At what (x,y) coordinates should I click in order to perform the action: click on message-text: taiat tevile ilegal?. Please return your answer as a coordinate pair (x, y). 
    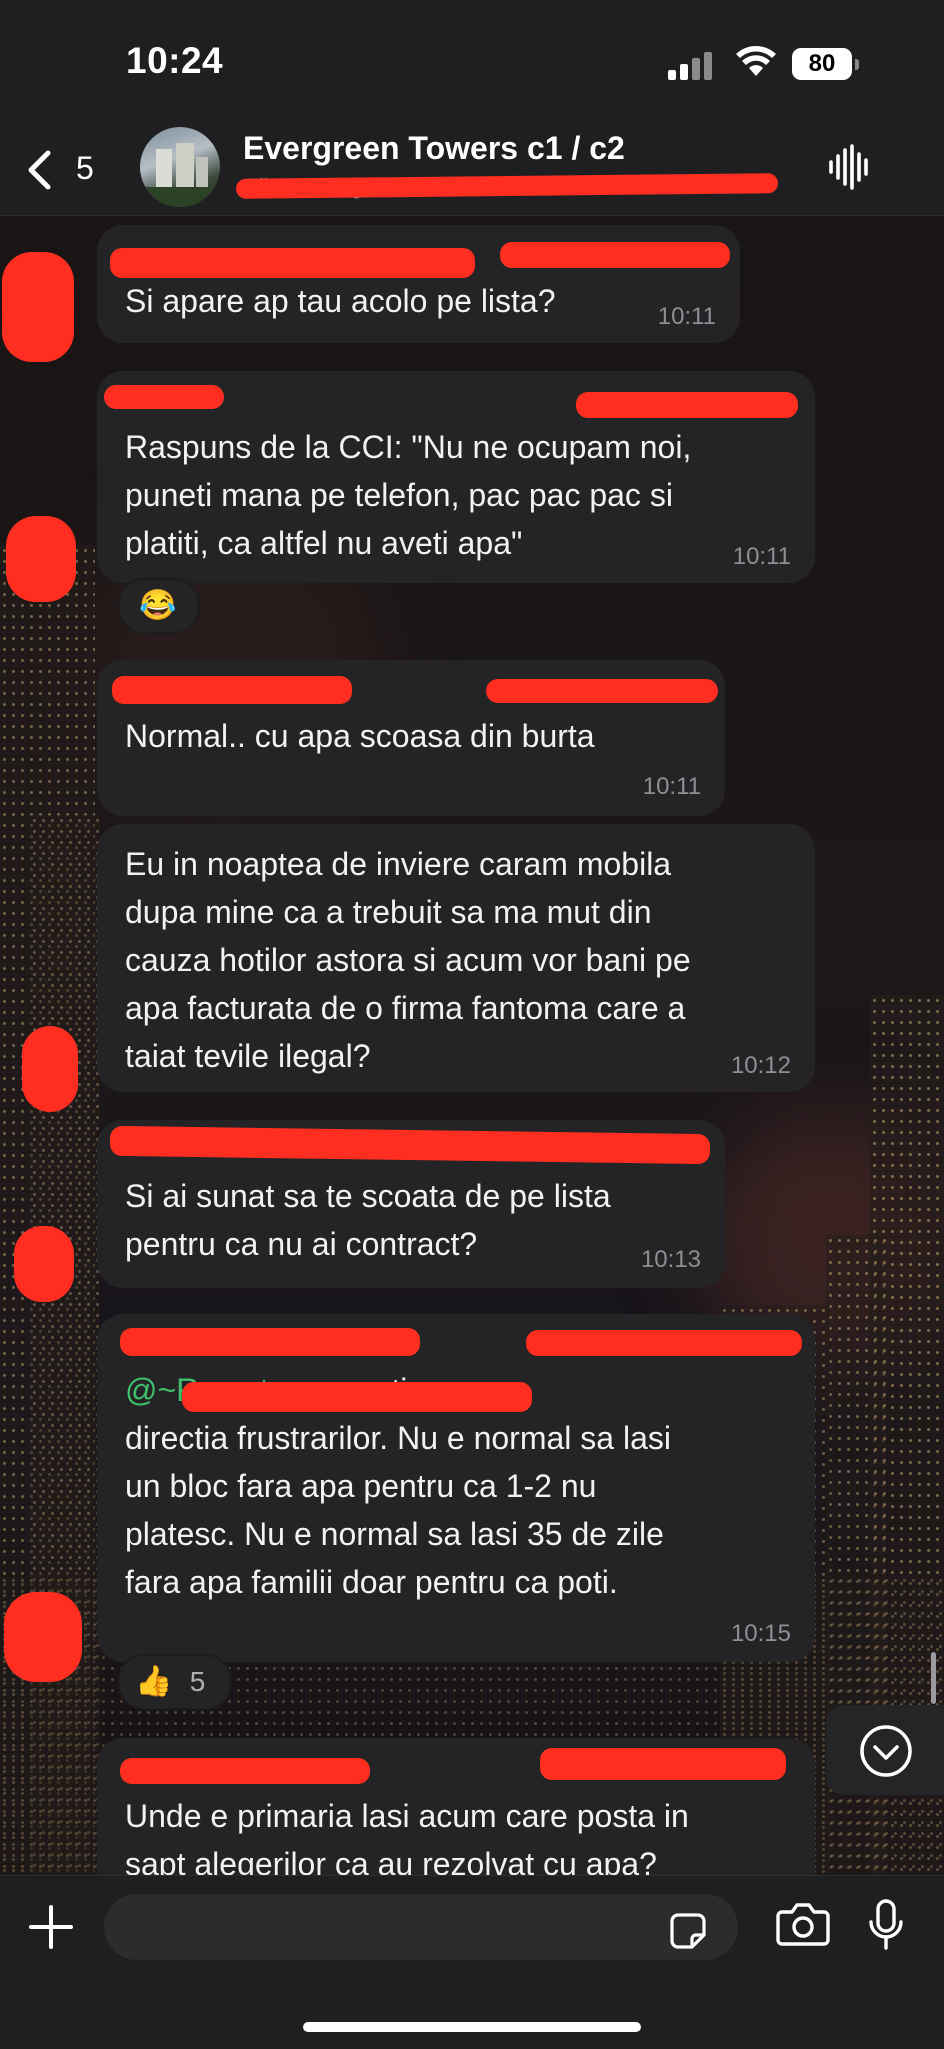
    Looking at the image, I should click on (248, 1056).